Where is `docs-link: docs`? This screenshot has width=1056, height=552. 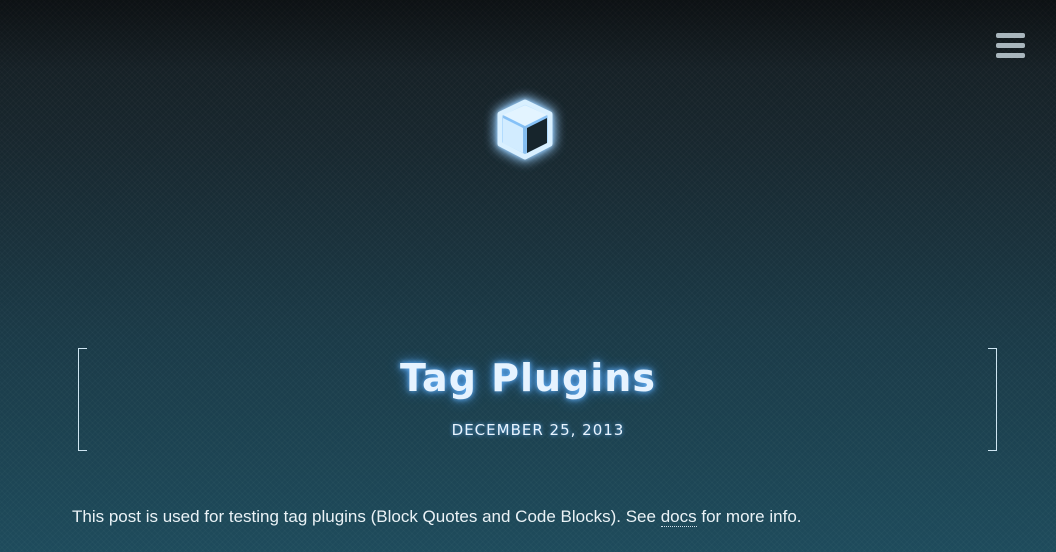
docs-link: docs is located at coordinates (678, 517).